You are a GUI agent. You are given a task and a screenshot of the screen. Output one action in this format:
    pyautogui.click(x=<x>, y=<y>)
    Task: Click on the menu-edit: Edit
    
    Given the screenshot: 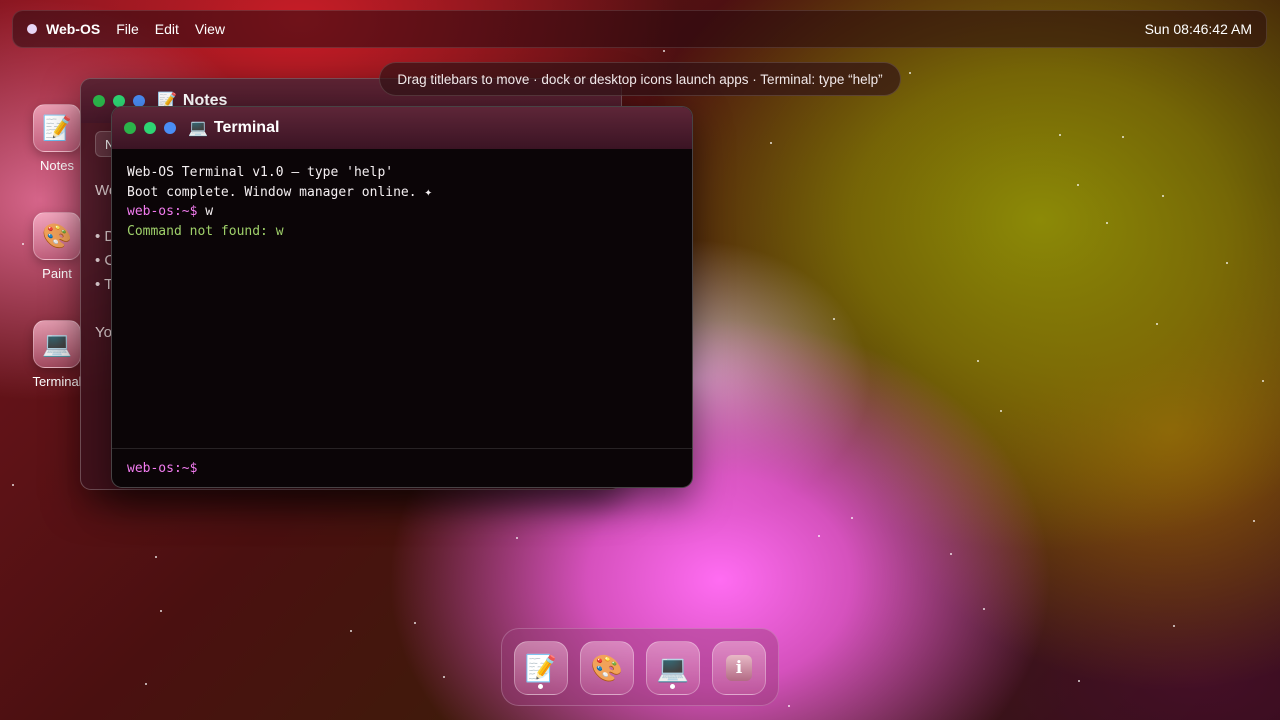 What is the action you would take?
    pyautogui.click(x=167, y=29)
    